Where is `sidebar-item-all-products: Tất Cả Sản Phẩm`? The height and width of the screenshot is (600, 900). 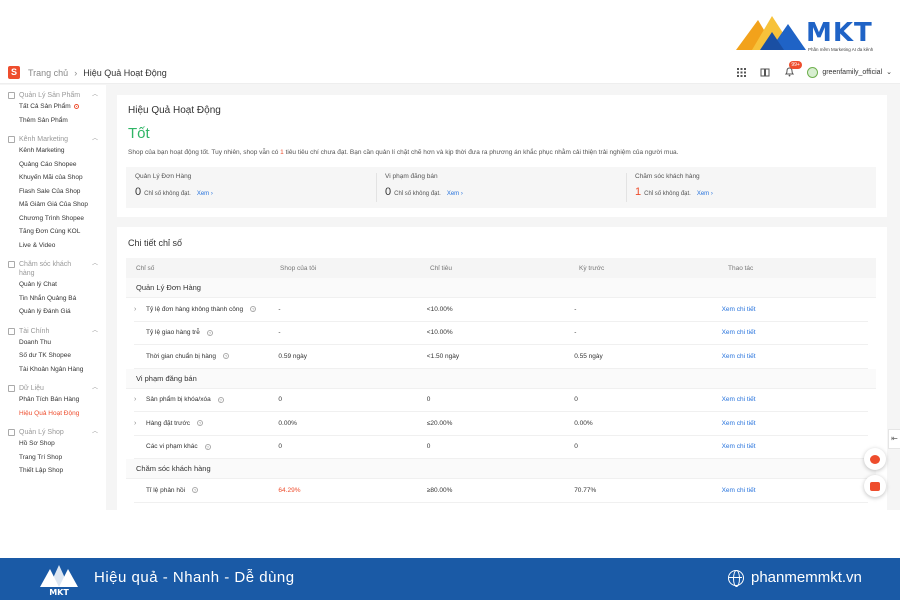 sidebar-item-all-products: Tất Cả Sản Phẩm is located at coordinates (53, 107).